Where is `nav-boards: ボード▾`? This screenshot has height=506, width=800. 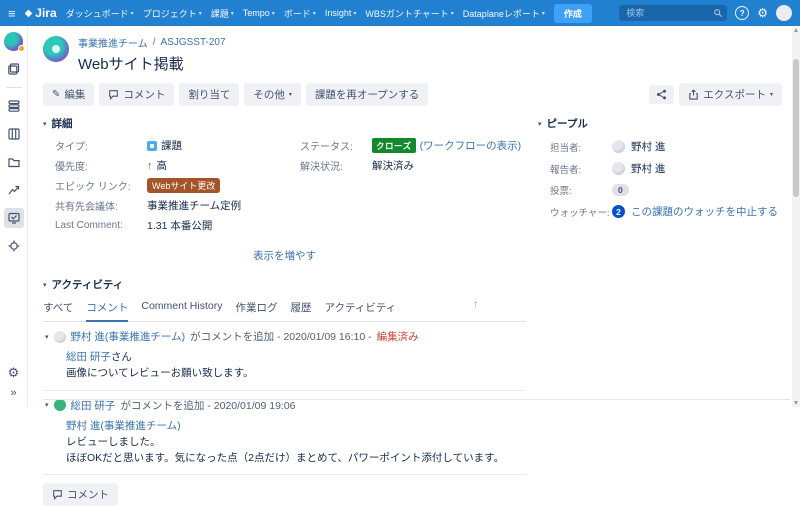
nav-boards: ボード▾ is located at coordinates (300, 13).